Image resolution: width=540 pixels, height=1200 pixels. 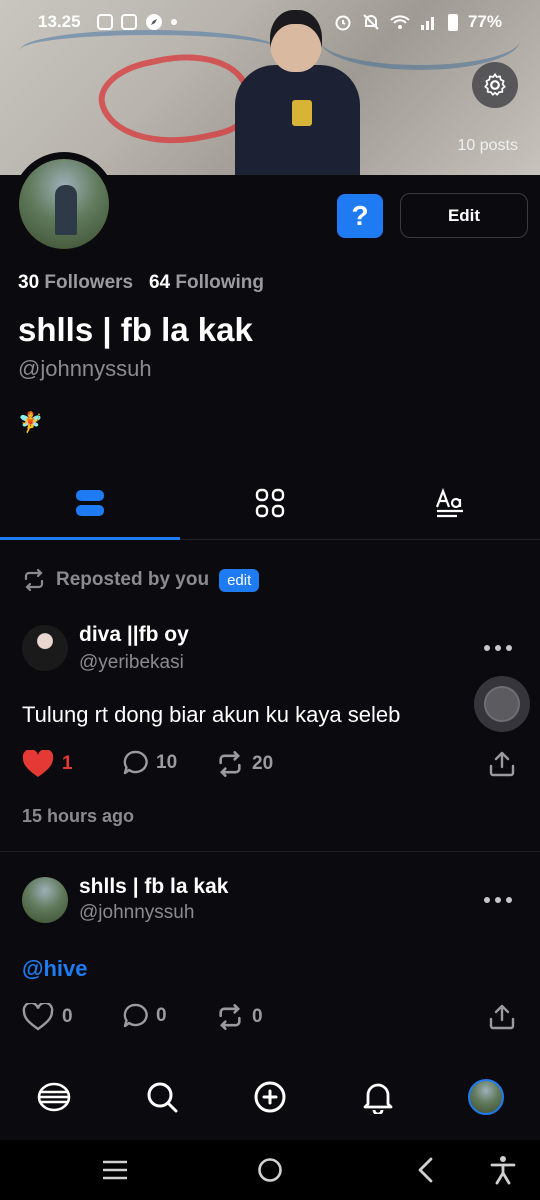 What do you see at coordinates (211, 714) in the screenshot?
I see `post-text: Tulung rt dong biar akun ku kaya seleb` at bounding box center [211, 714].